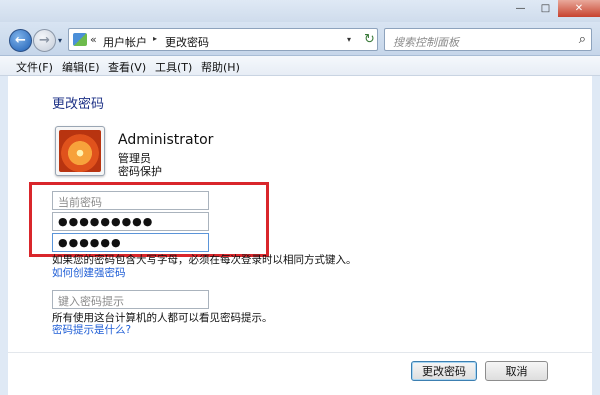 This screenshot has width=600, height=395. What do you see at coordinates (125, 42) in the screenshot?
I see `breadcrumb-user-accounts: 用户帐户` at bounding box center [125, 42].